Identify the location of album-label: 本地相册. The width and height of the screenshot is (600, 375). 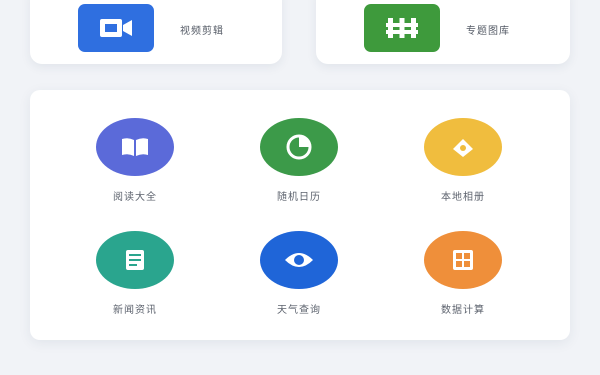
(463, 197).